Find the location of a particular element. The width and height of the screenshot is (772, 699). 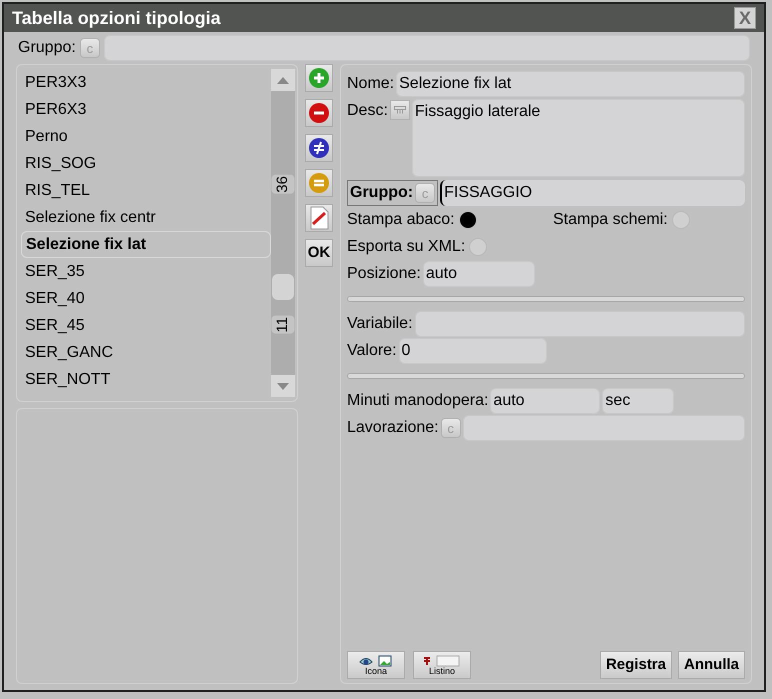

list-item: RIS_TEL is located at coordinates (146, 190).